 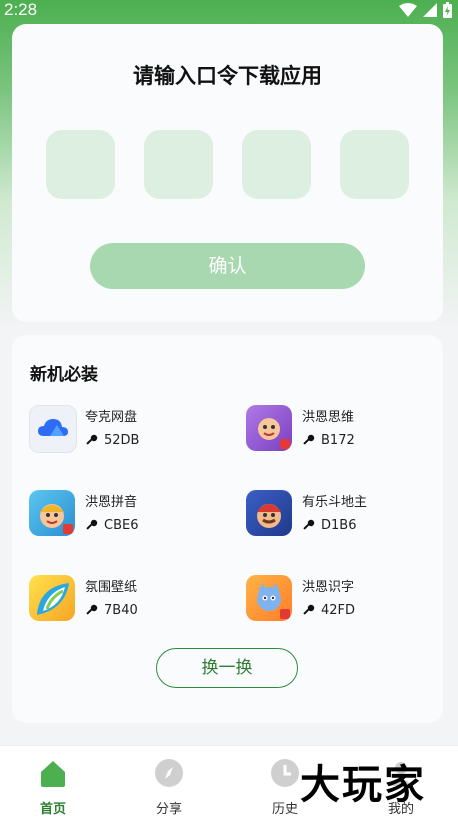 I want to click on app-name: 氛围壁纸, so click(x=111, y=587).